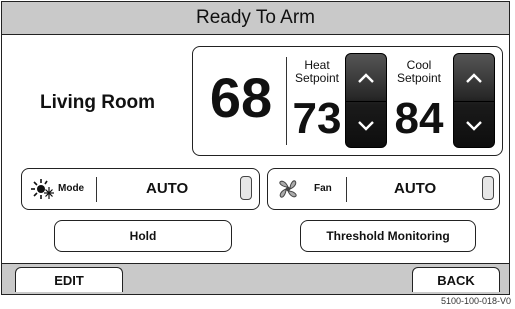 The width and height of the screenshot is (515, 309). I want to click on edit-button: EDIT, so click(69, 279).